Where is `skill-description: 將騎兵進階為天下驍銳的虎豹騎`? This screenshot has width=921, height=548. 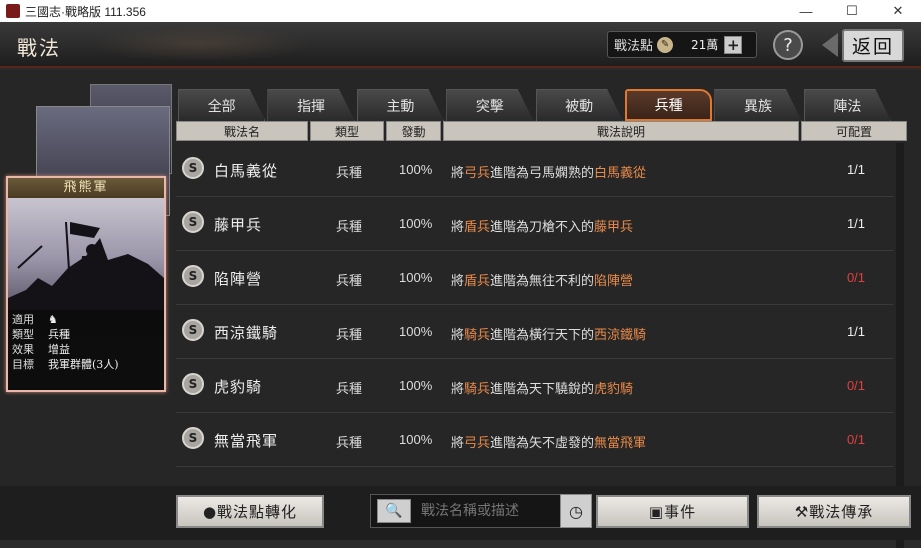 skill-description: 將騎兵進階為天下驍銳的虎豹騎 is located at coordinates (542, 389).